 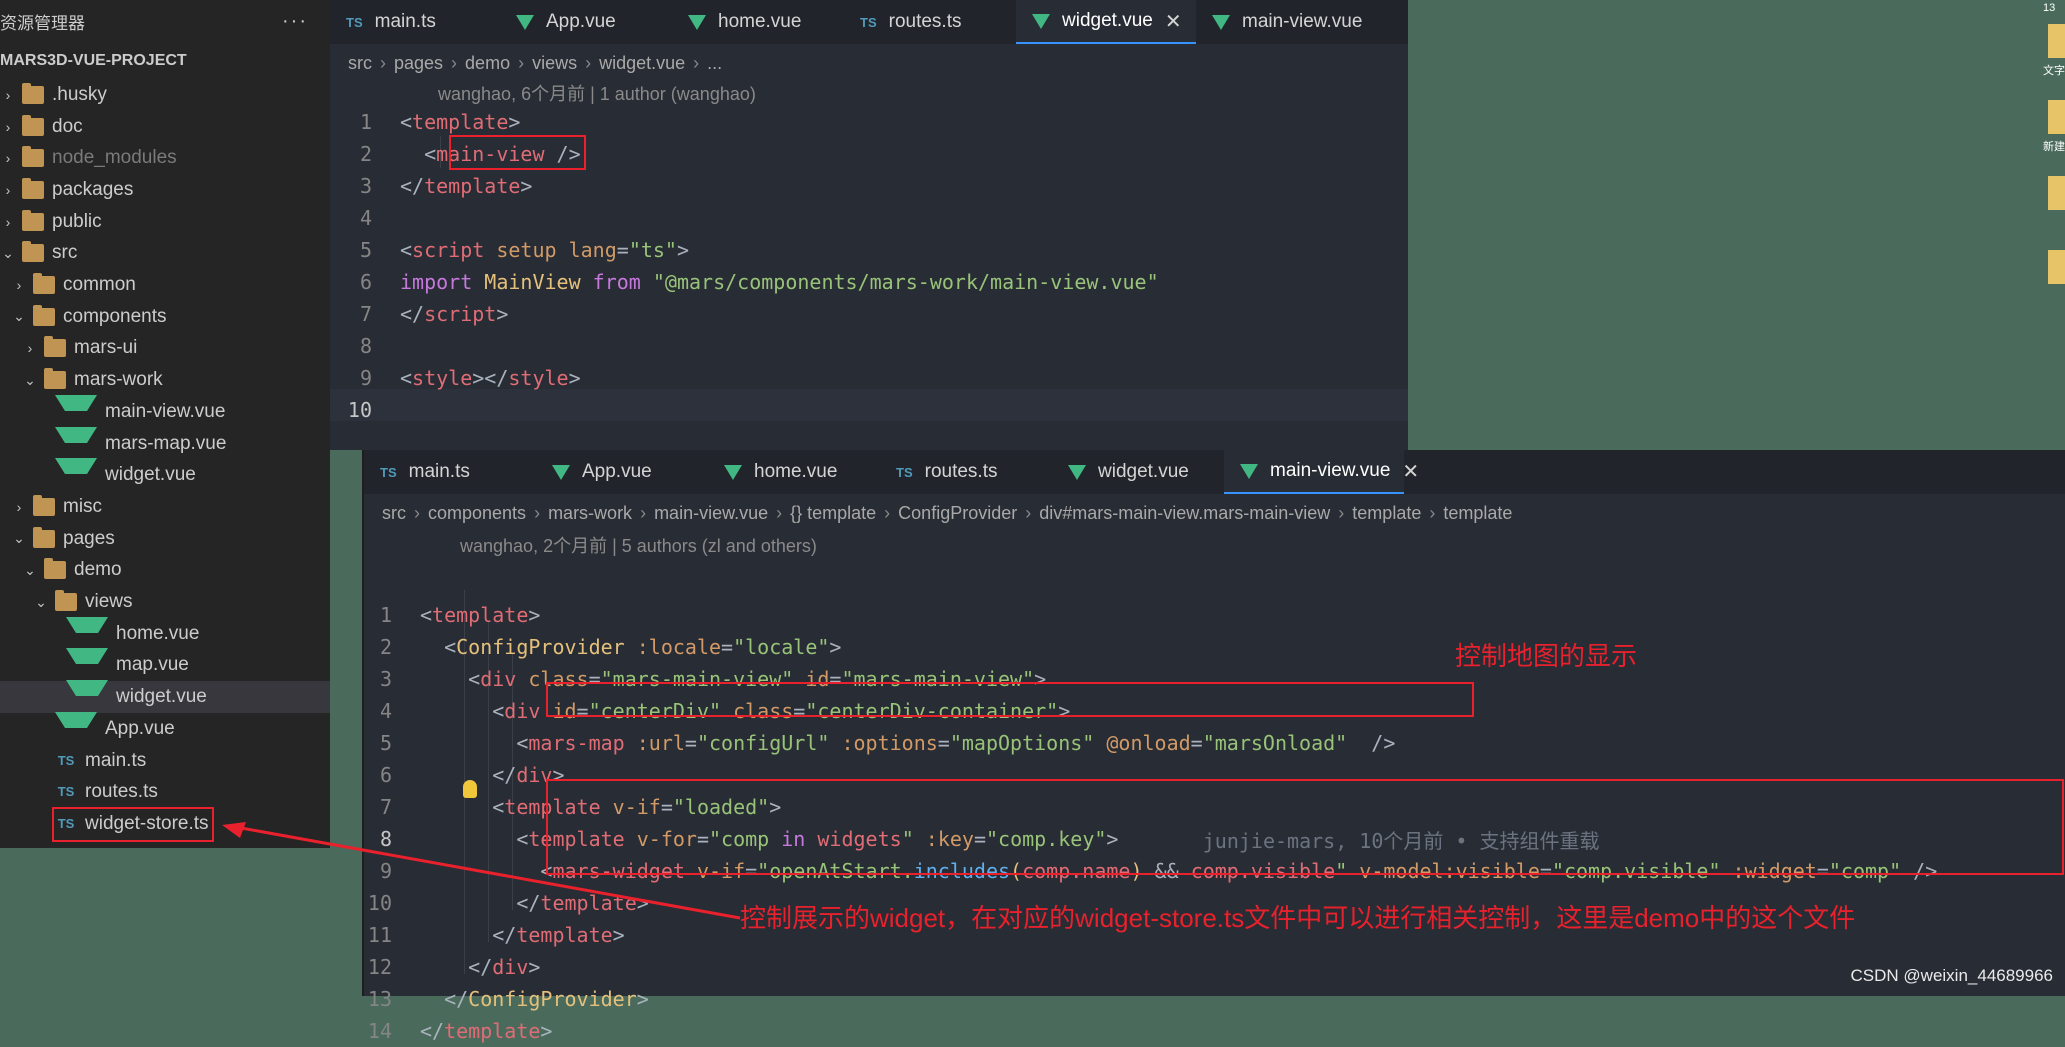 What do you see at coordinates (1321, 472) in the screenshot?
I see `tab-main-view-vue: main-view.vue ✕` at bounding box center [1321, 472].